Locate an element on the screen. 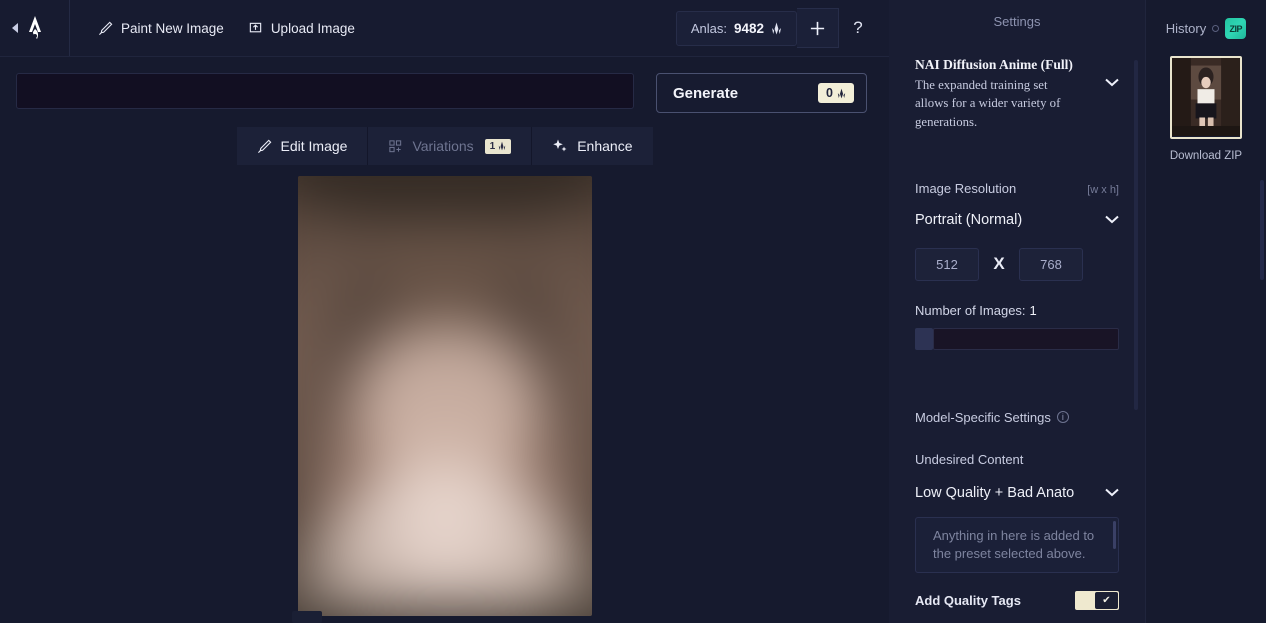 The image size is (1266, 623). history-panel: History ZIP Download ZIP is located at coordinates (1205, 311).